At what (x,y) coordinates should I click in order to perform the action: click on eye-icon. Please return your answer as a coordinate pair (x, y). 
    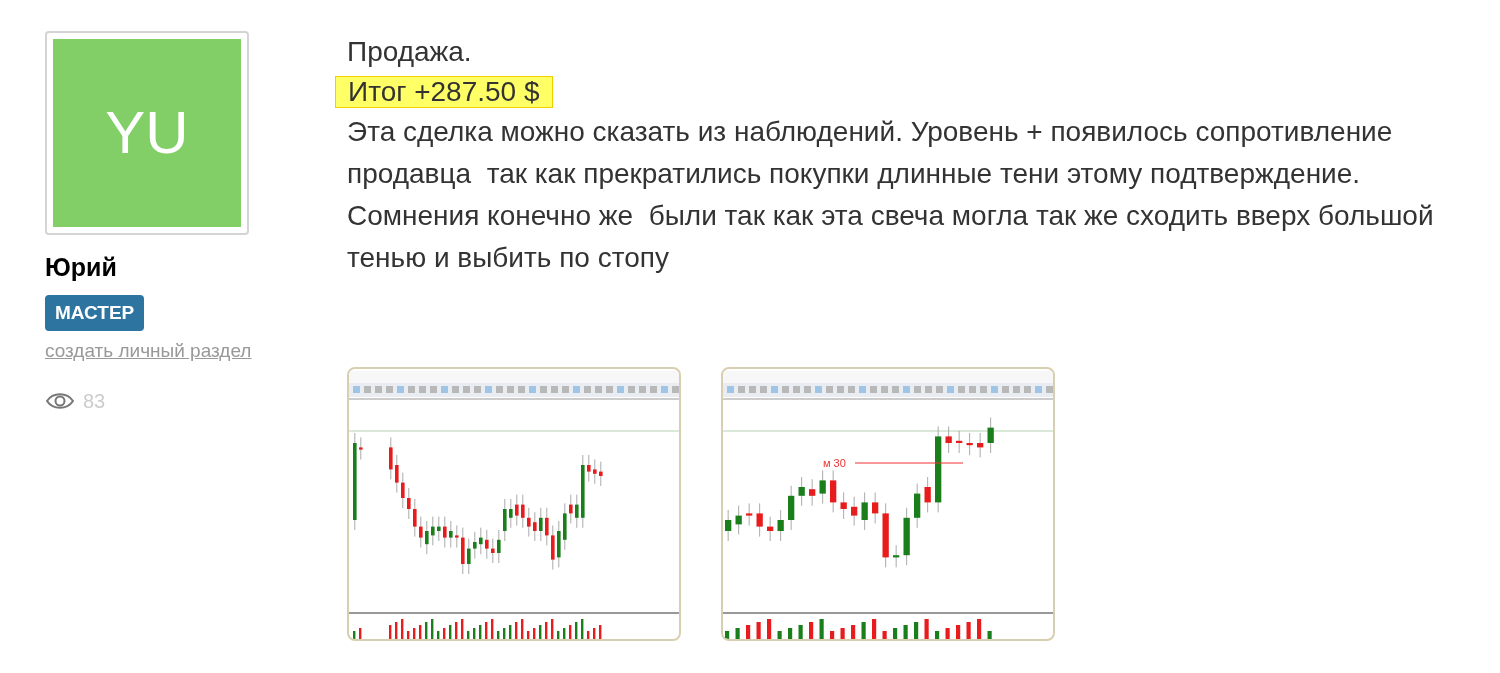
    Looking at the image, I should click on (60, 400).